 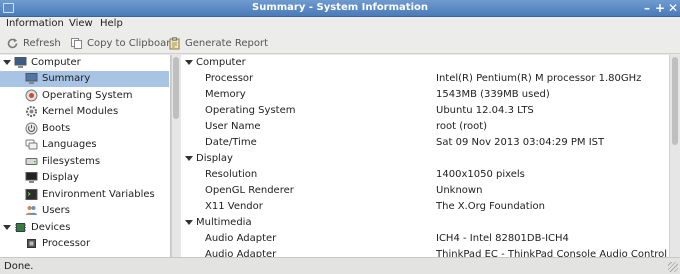 I want to click on row-value: Intel(R) Pentium(R) M processor 1.80GHz, so click(x=539, y=78).